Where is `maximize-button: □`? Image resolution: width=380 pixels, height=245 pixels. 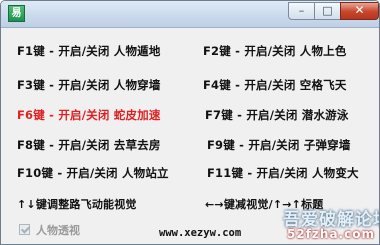
maximize-button: □ is located at coordinates (327, 11).